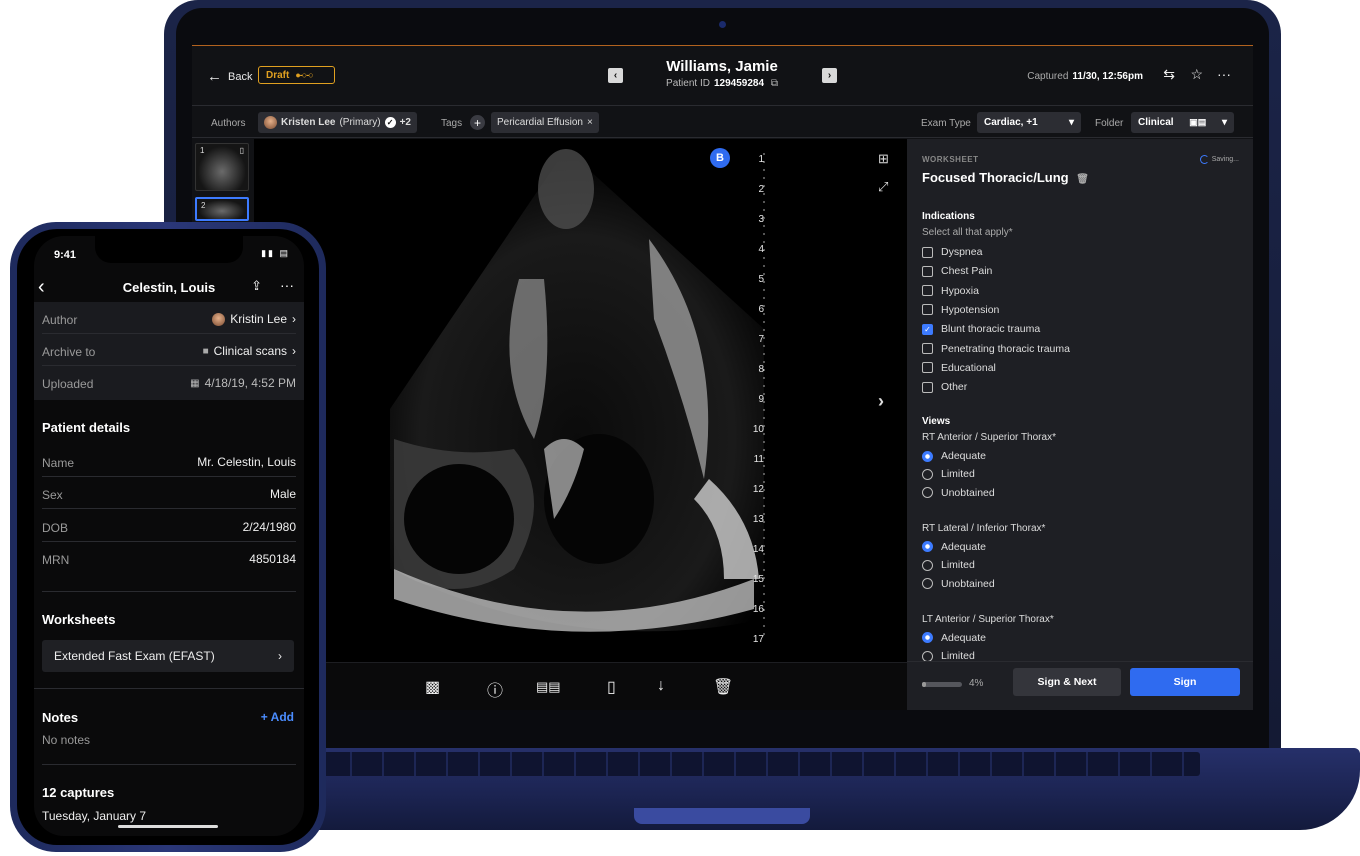 This screenshot has width=1360, height=856. Describe the element at coordinates (950, 159) in the screenshot. I see `worksheet-eyebrow: WORKSHEET` at that location.